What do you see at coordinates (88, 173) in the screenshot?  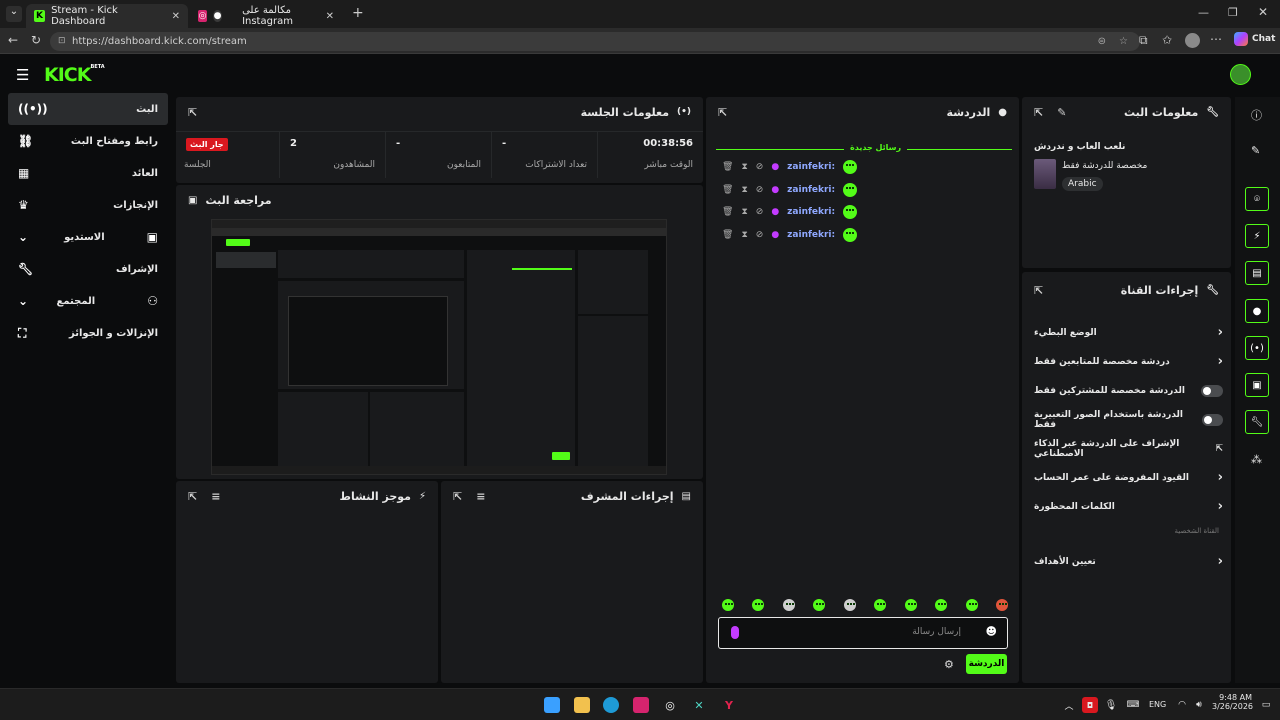 I see `sidebar-item-revenue: ▦ العائد` at bounding box center [88, 173].